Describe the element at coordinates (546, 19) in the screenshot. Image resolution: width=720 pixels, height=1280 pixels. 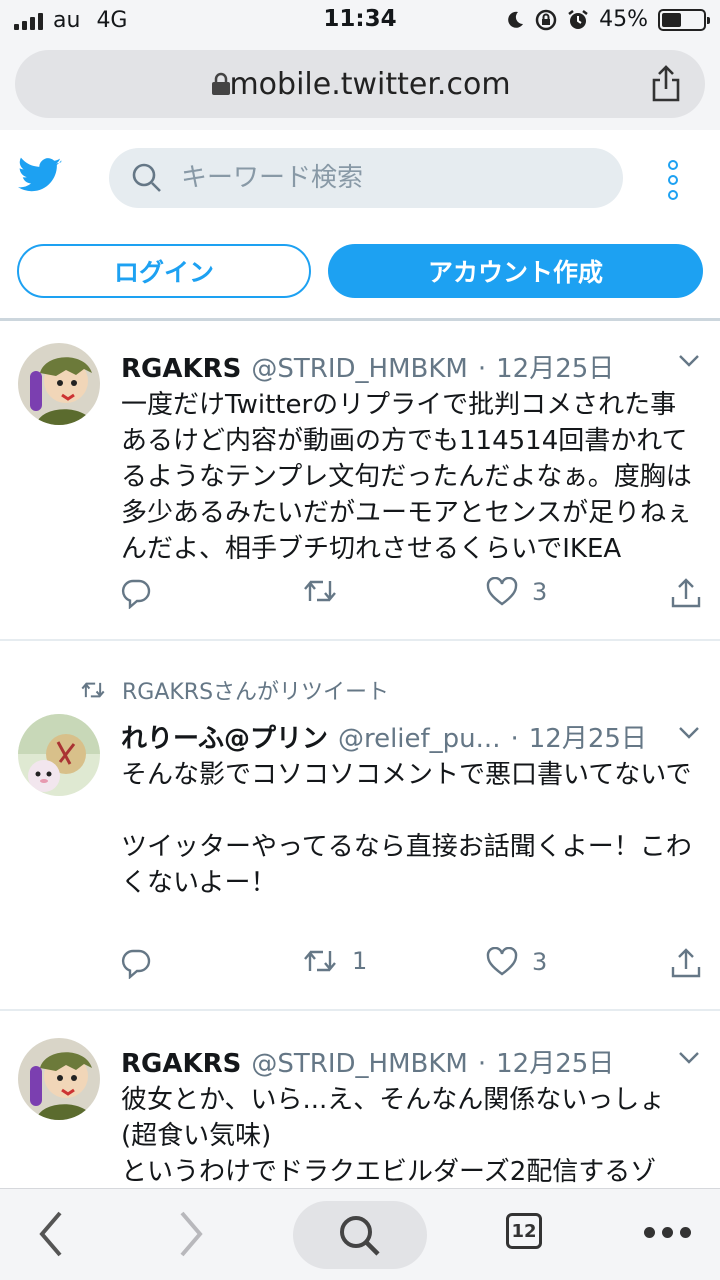
I see `rotation-lock-icon` at that location.